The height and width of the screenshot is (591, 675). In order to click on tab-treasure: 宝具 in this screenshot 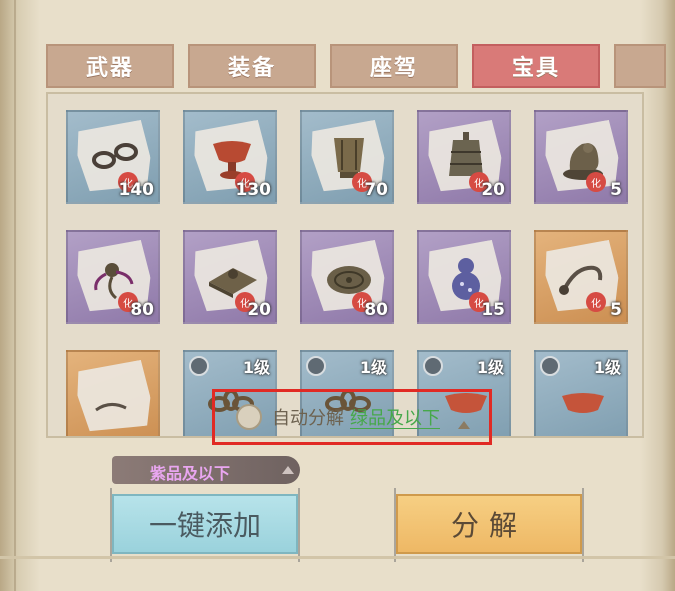, I will do `click(536, 66)`.